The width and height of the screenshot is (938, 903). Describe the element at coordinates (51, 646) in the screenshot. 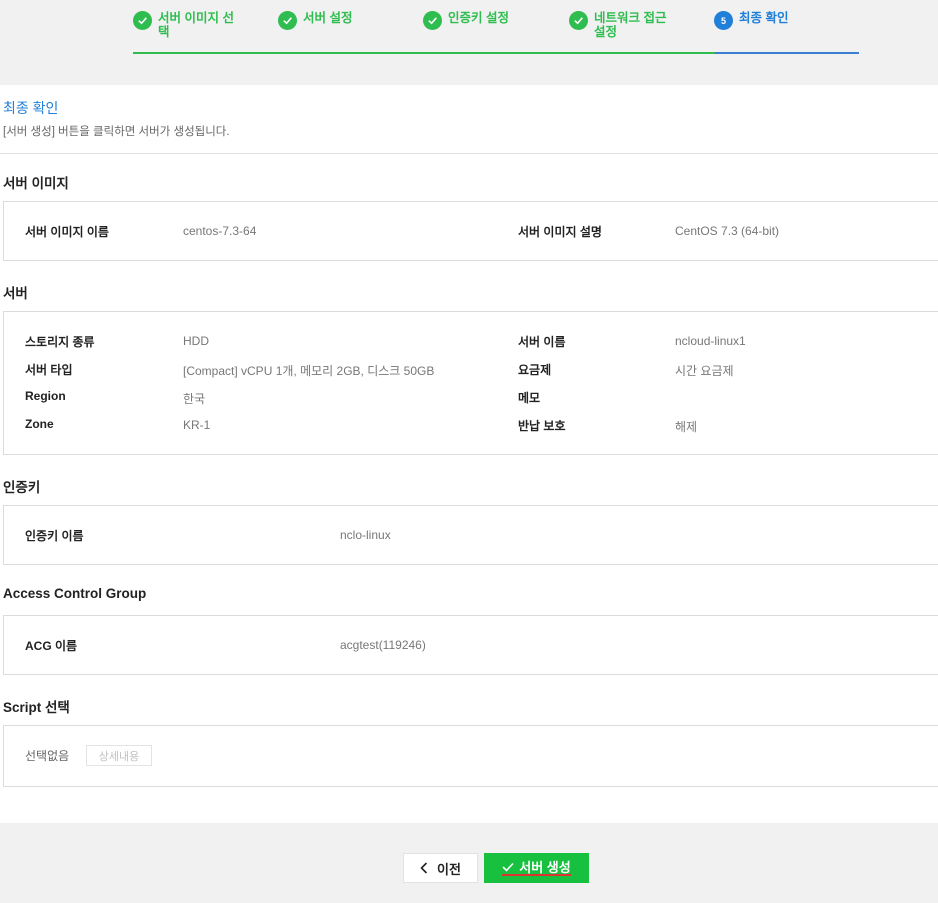

I see `acg-name-label: ACG 이름` at that location.